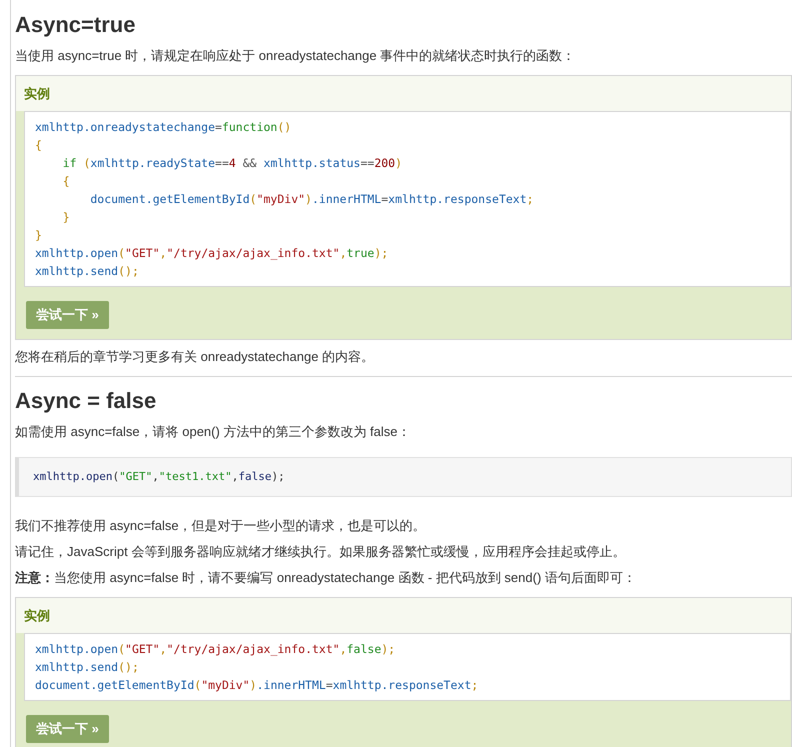 Image resolution: width=792 pixels, height=747 pixels. Describe the element at coordinates (295, 56) in the screenshot. I see `paragraph: 当使用 async=true 时，请规定在响应处于 onreadystatechange 事件中的就绪状态时执行的函数：` at that location.